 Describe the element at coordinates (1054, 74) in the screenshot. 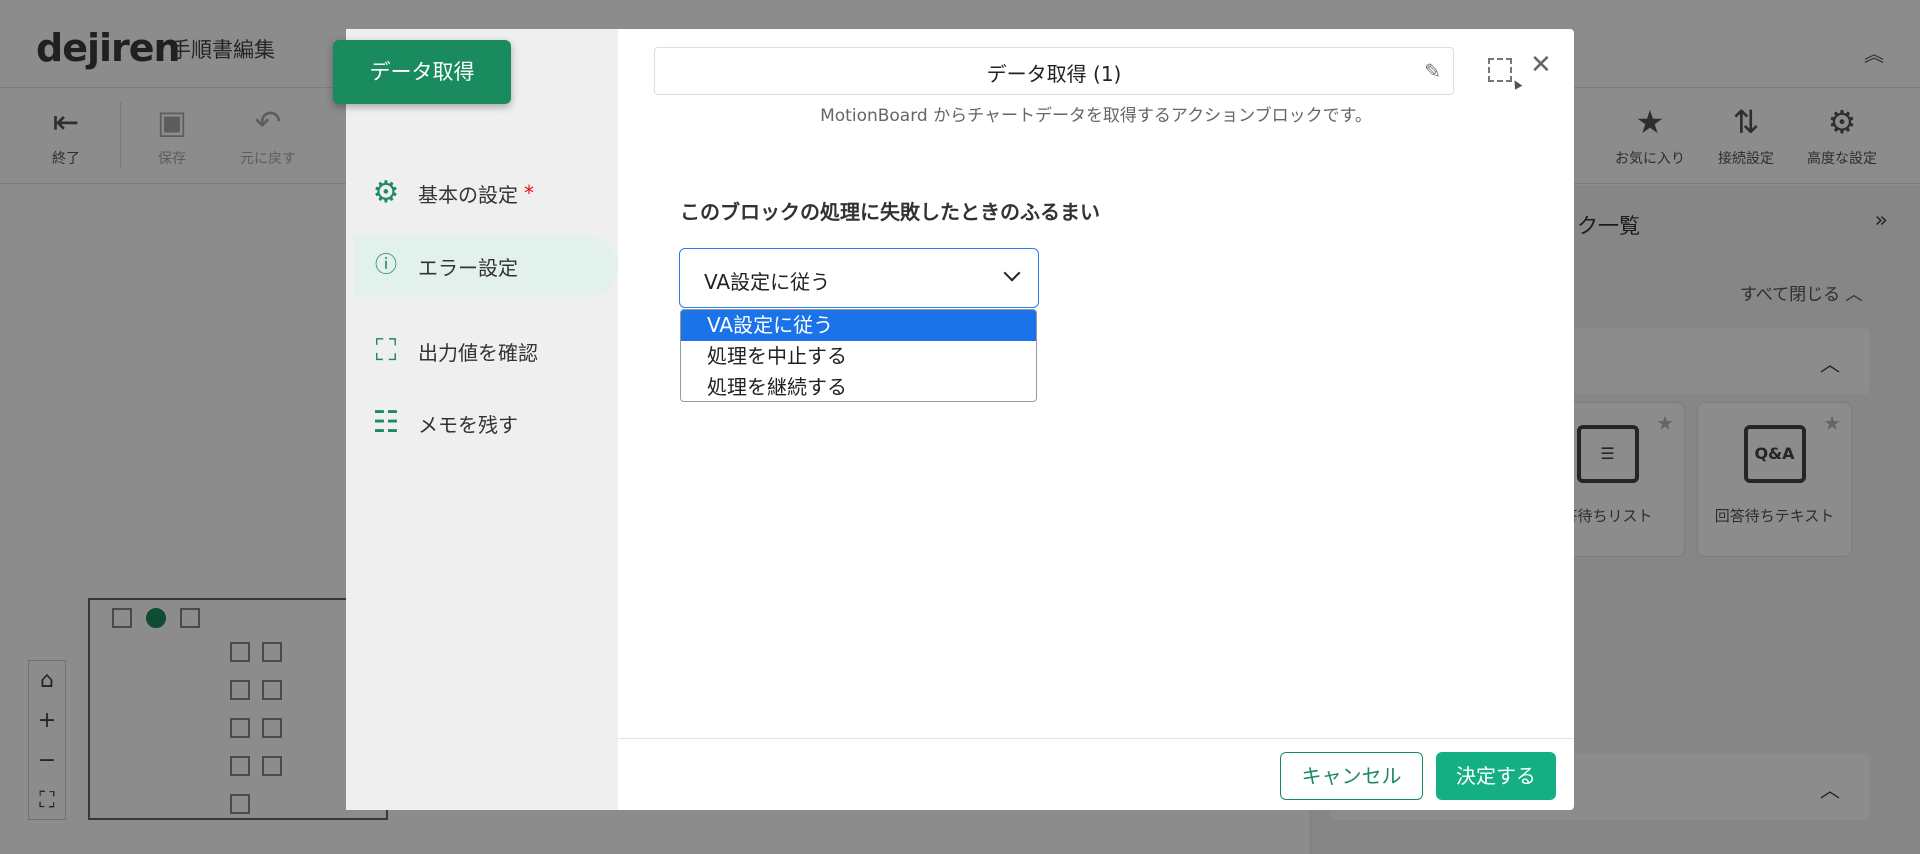

I see `block-title: データ取得 (1)` at that location.